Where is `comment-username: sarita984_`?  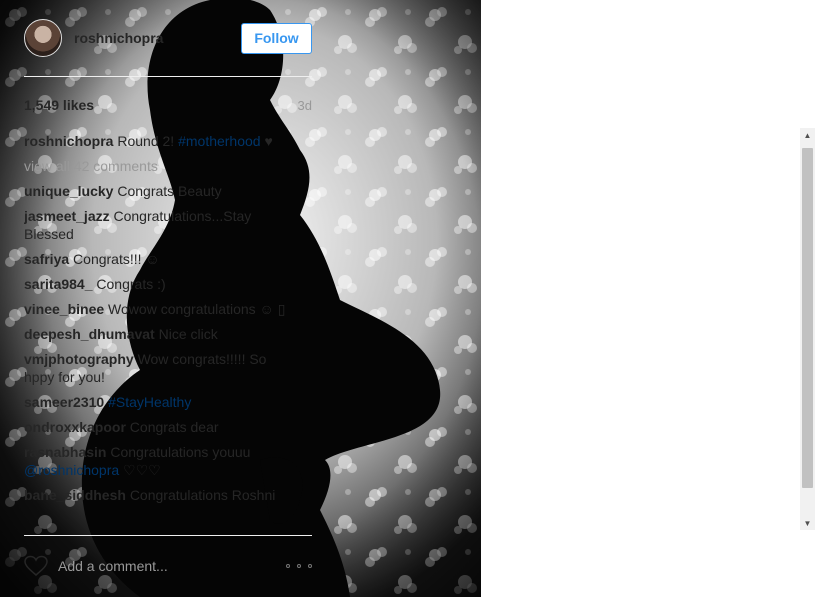
comment-username: sarita984_ is located at coordinates (58, 284).